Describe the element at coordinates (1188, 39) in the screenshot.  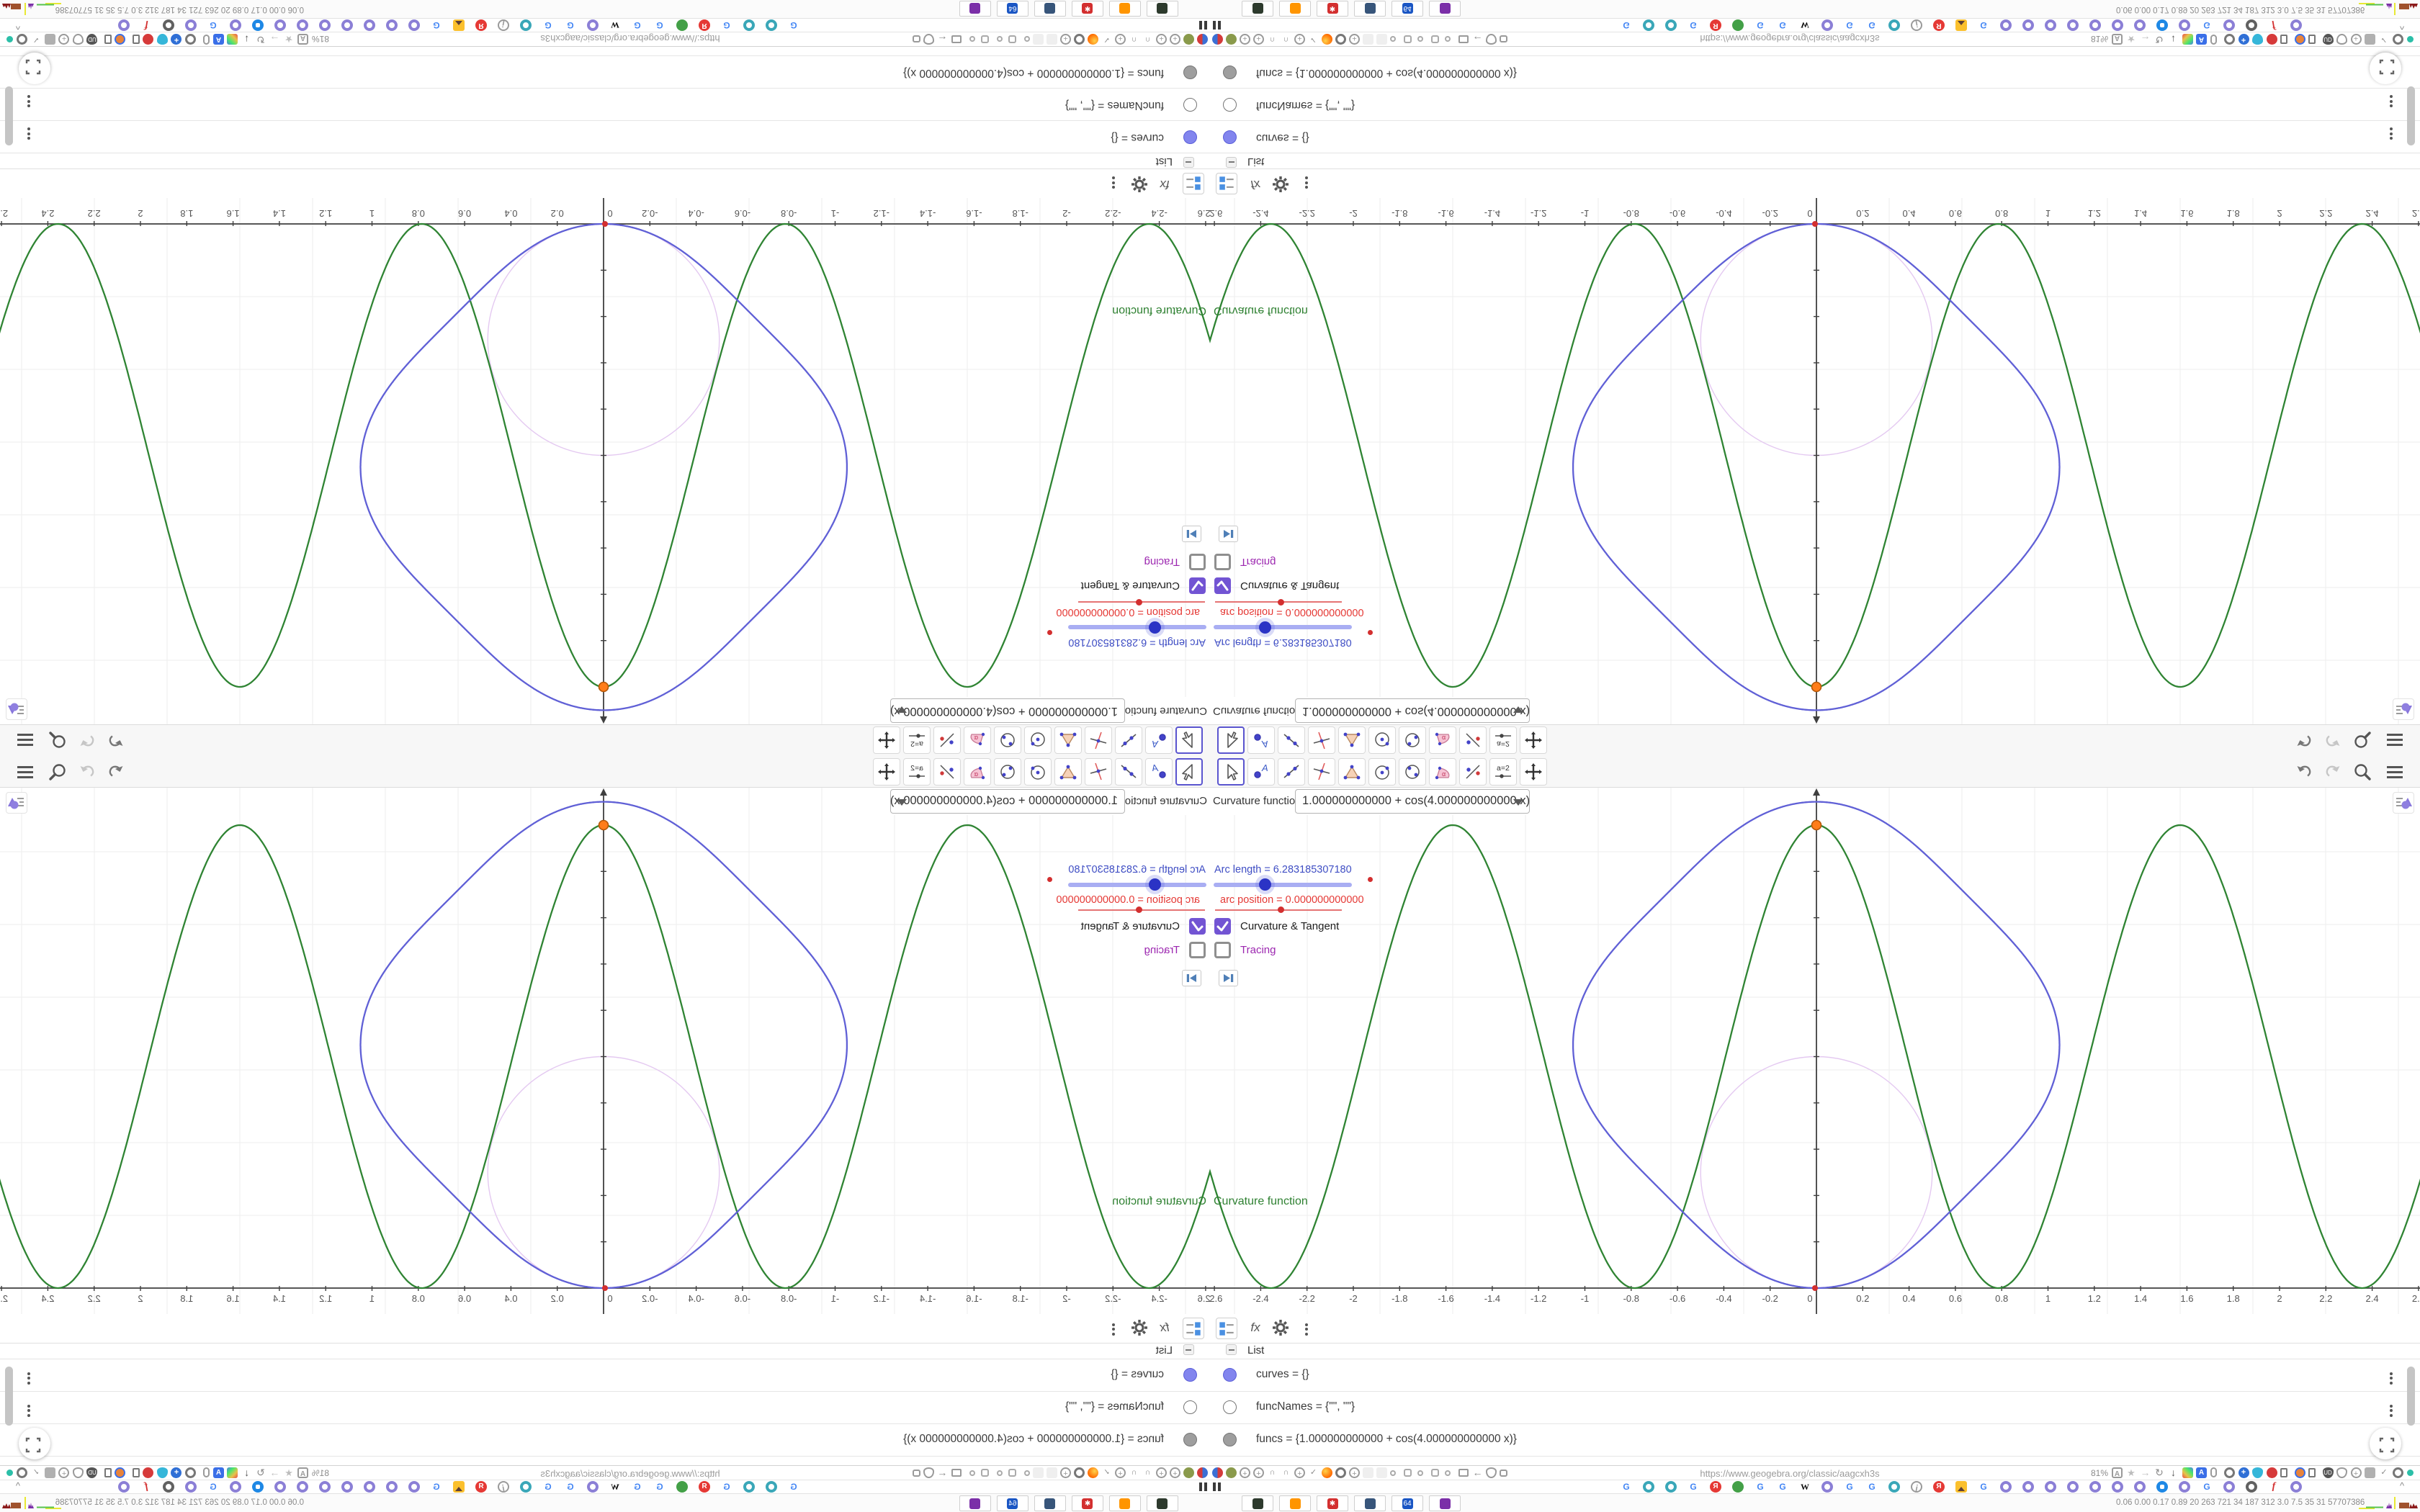
I see `olive-icon` at that location.